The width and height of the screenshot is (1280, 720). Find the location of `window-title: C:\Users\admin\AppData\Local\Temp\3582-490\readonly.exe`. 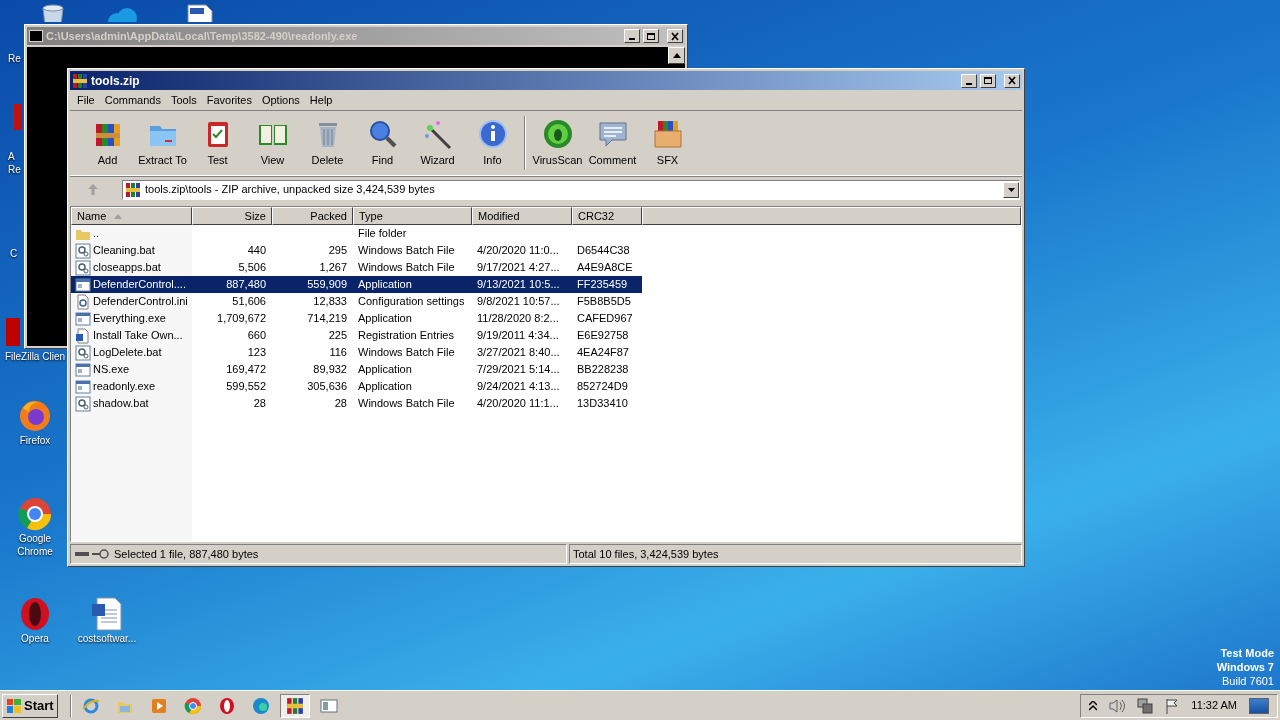

window-title: C:\Users\admin\AppData\Local\Temp\3582-490\readonly.exe is located at coordinates (202, 36).